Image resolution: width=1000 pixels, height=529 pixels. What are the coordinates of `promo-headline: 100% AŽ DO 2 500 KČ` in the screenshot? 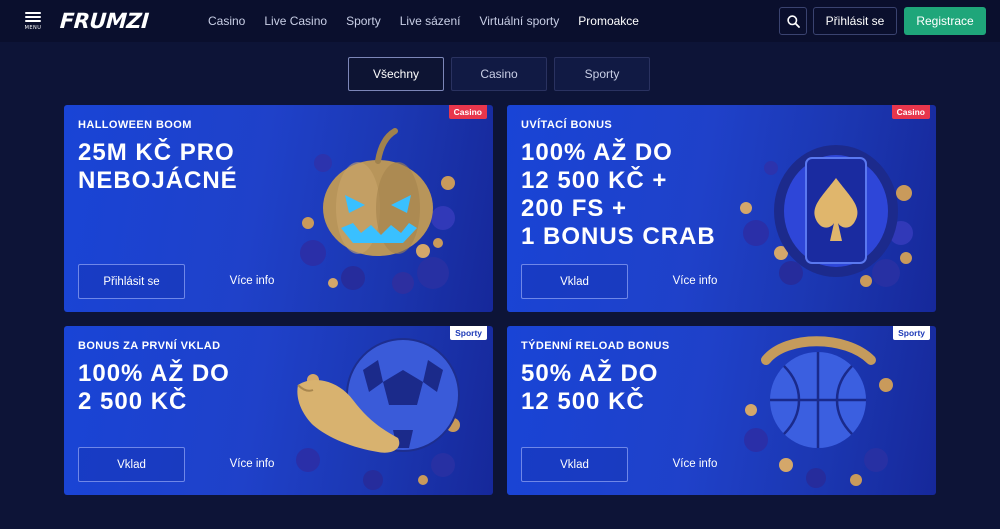 It's located at (154, 388).